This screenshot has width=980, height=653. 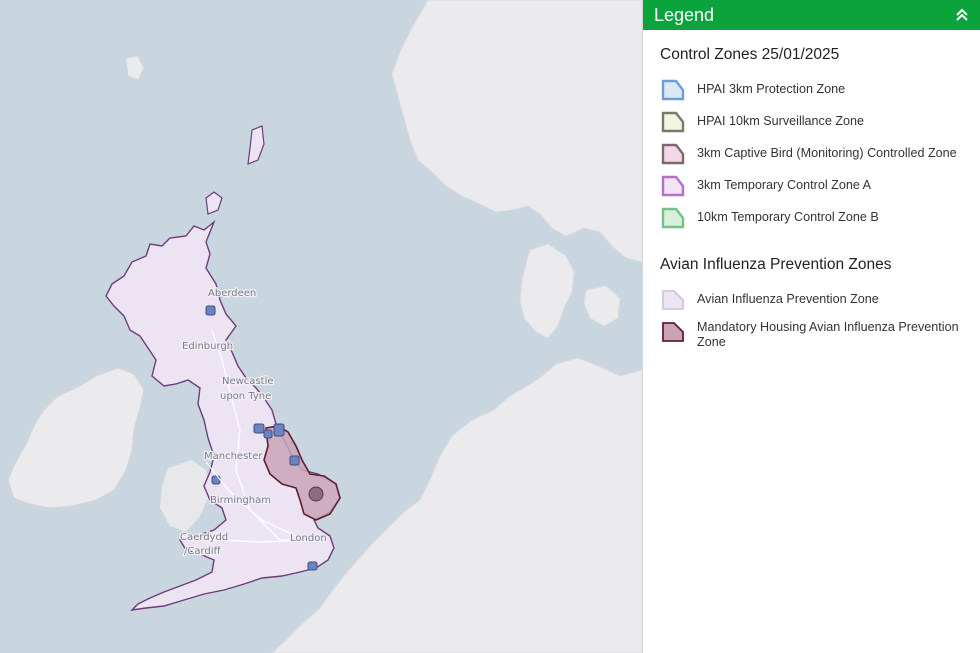 What do you see at coordinates (232, 293) in the screenshot?
I see `city-label: Aberdeen` at bounding box center [232, 293].